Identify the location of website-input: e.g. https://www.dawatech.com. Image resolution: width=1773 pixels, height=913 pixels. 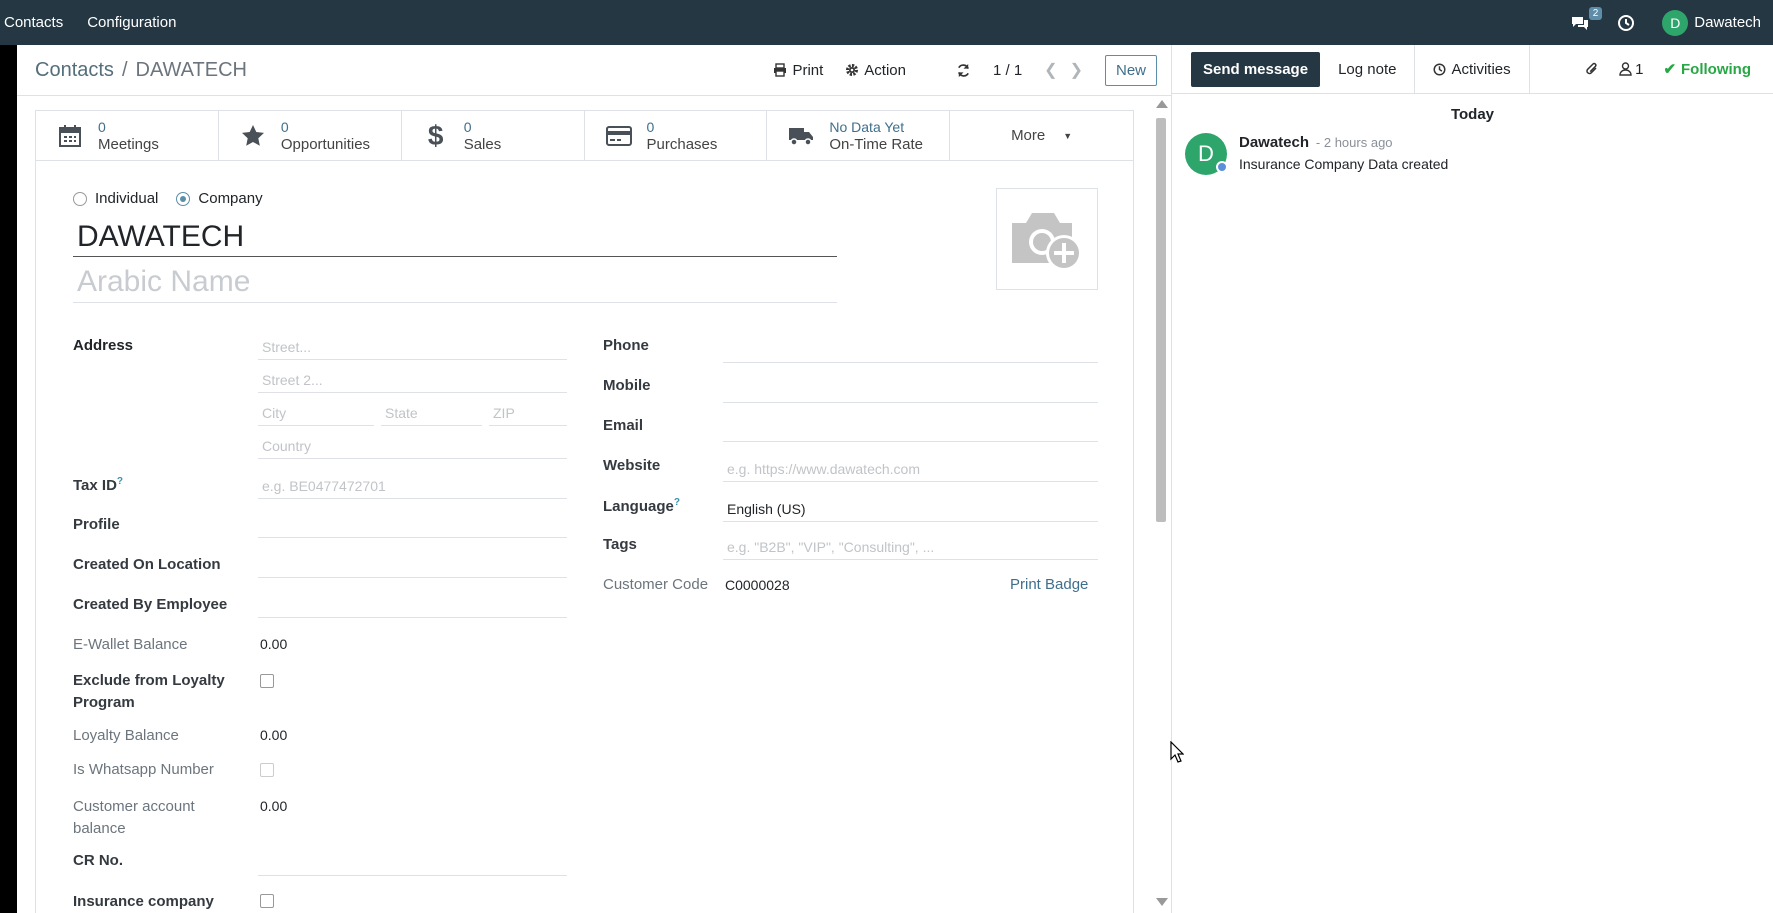
(910, 470).